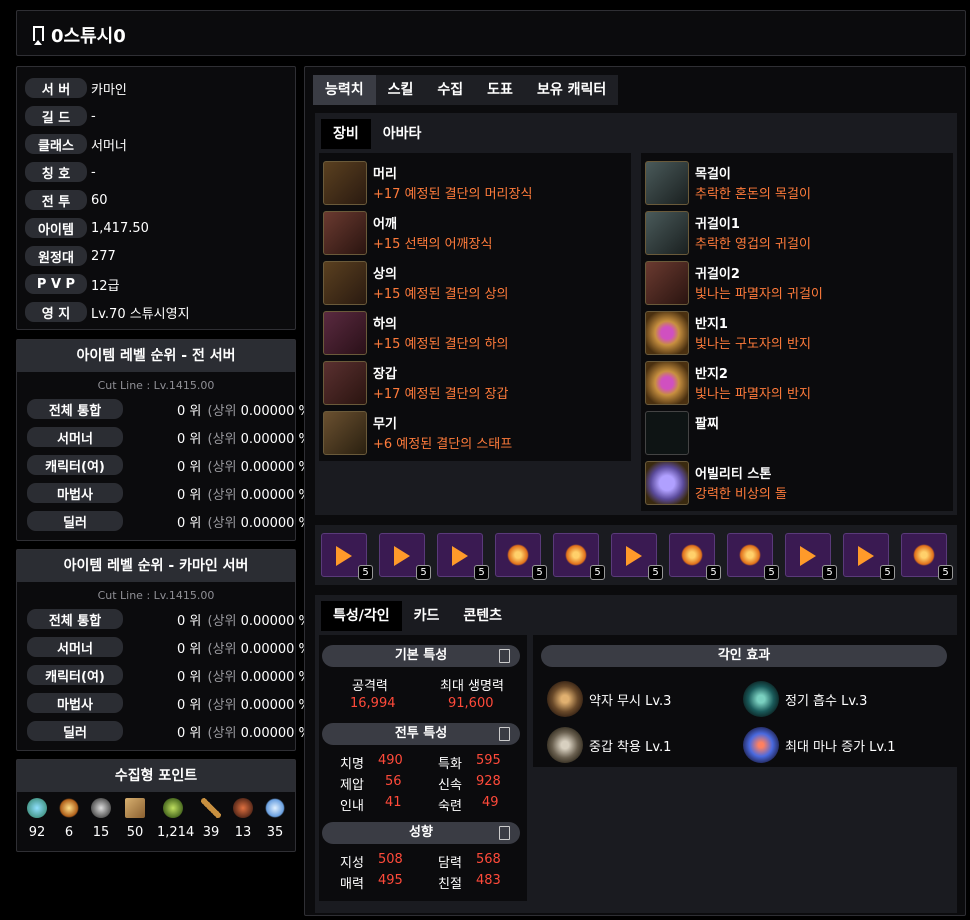 Image resolution: width=970 pixels, height=920 pixels. What do you see at coordinates (171, 675) in the screenshot?
I see `rank-row: 캐릭터(여) 0 위 (상위 0.00000 %)` at bounding box center [171, 675].